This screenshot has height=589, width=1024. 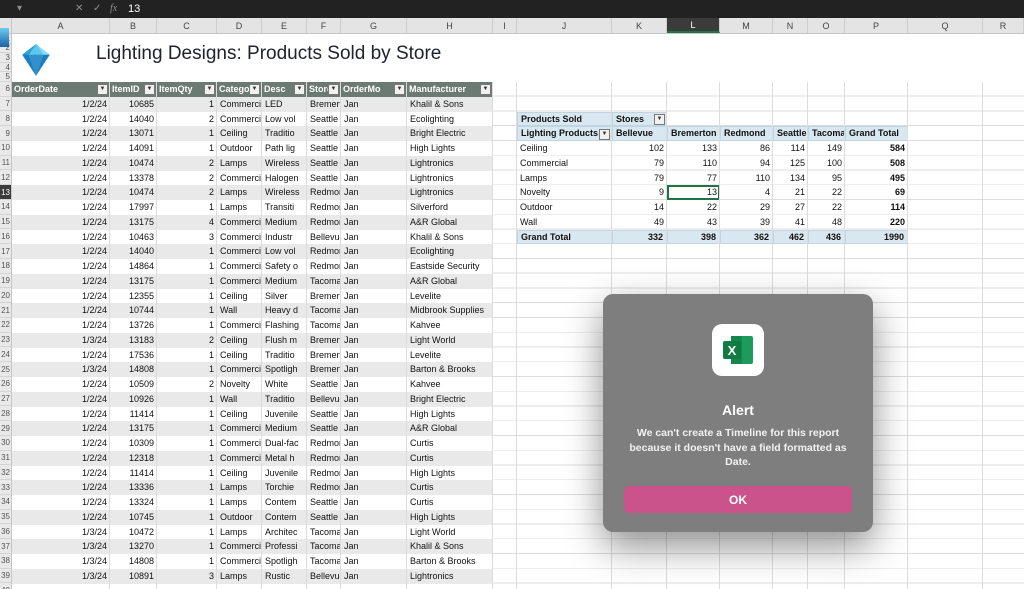 I want to click on table-cell: Light World, so click(x=450, y=340).